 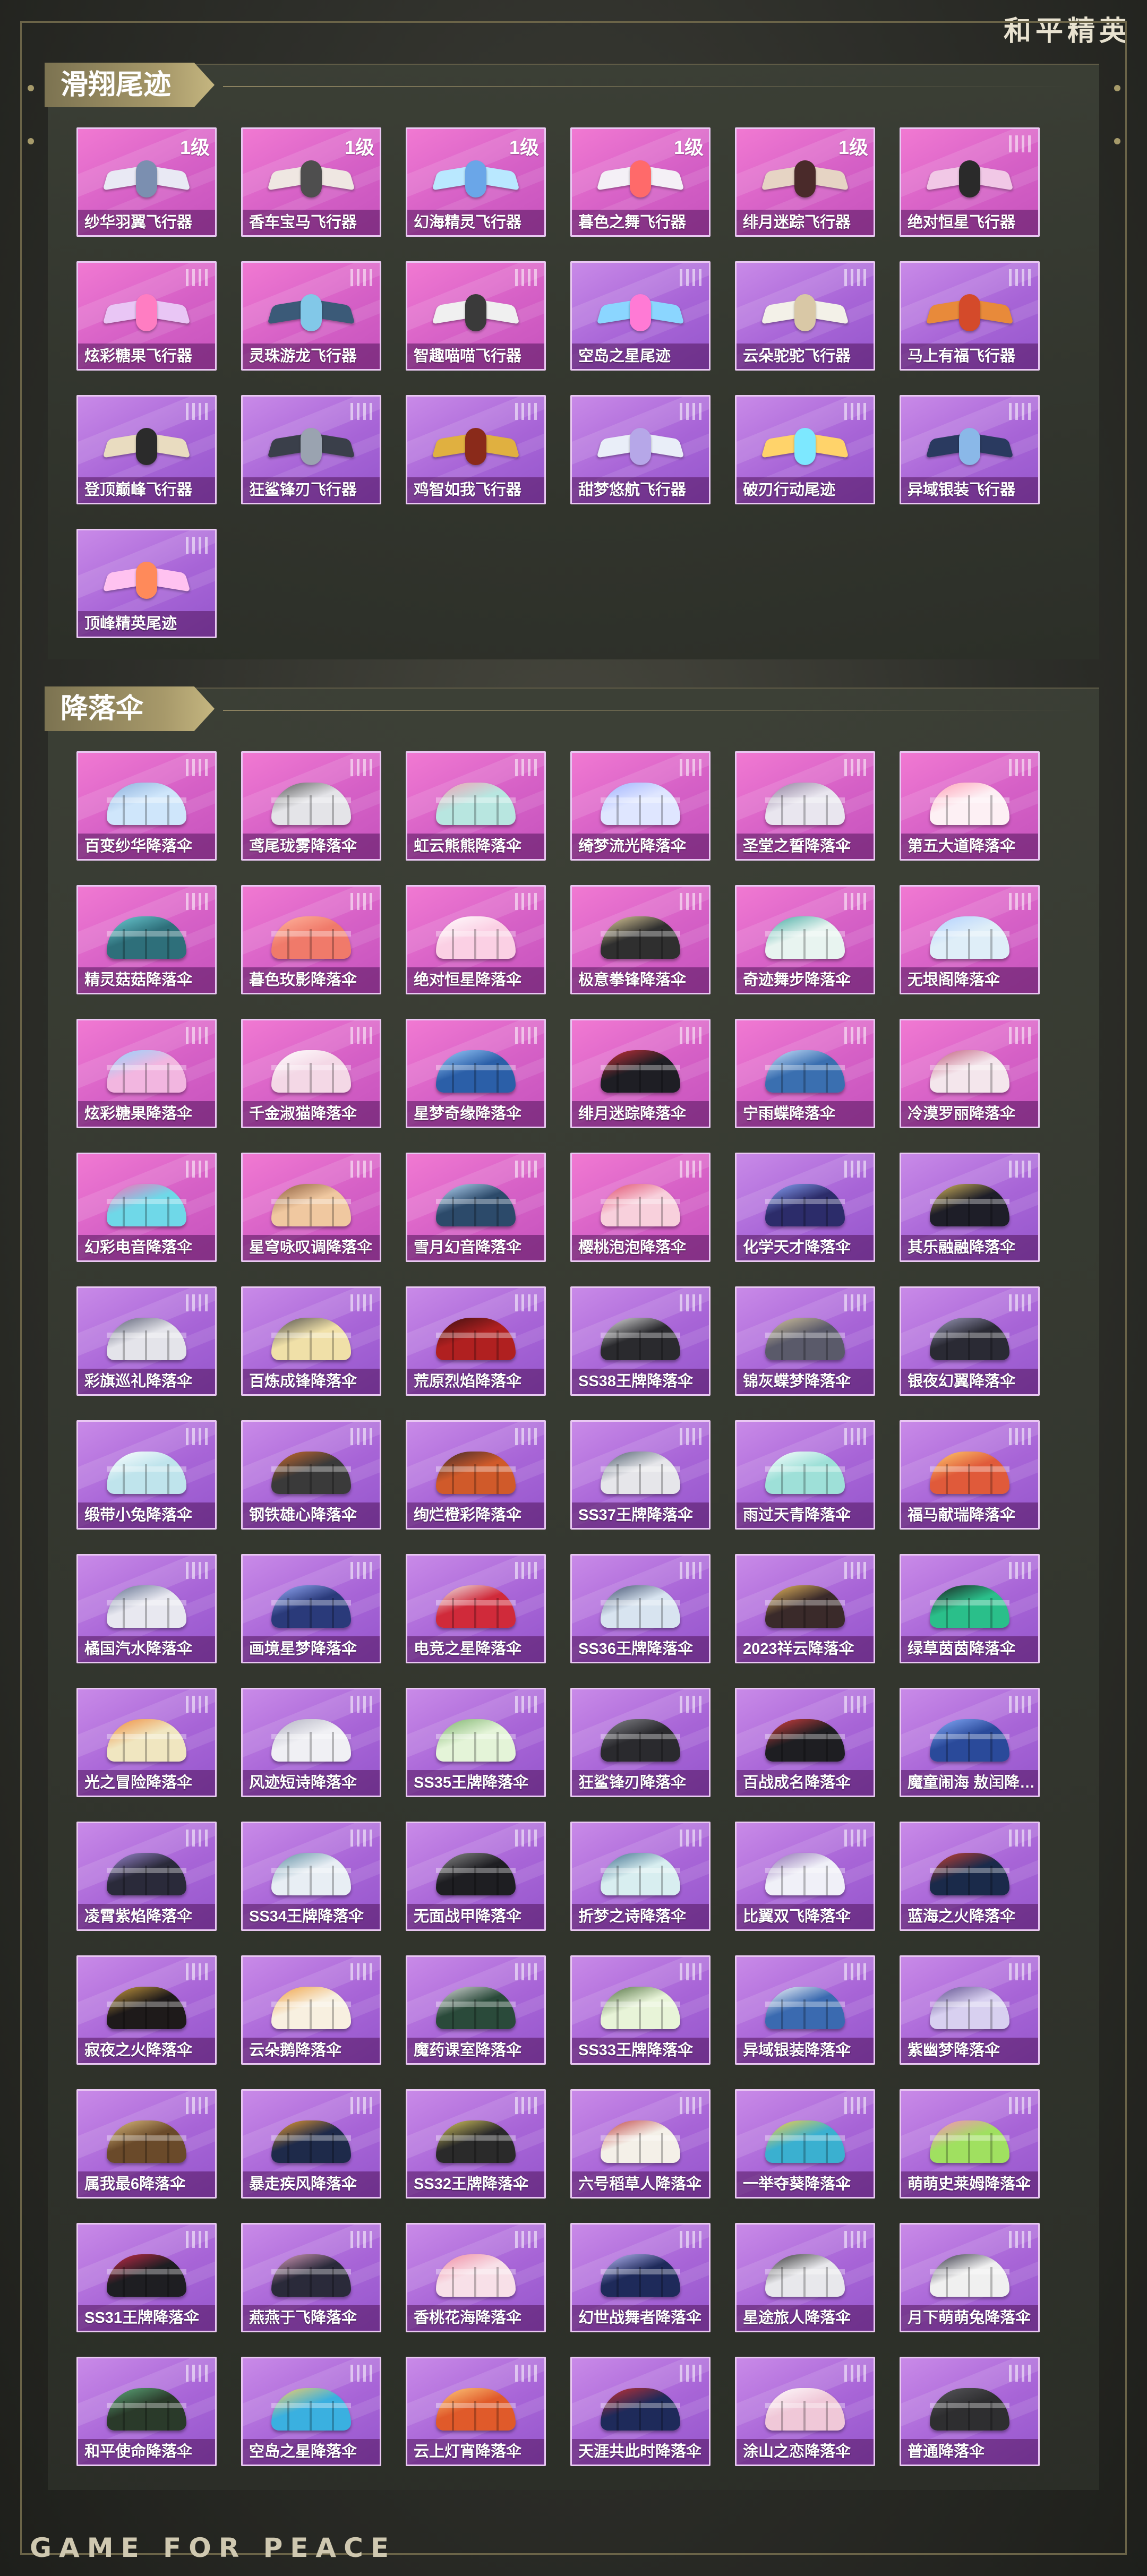 What do you see at coordinates (311, 1475) in the screenshot?
I see `parachute-item-card: 钢铁雄心降落伞` at bounding box center [311, 1475].